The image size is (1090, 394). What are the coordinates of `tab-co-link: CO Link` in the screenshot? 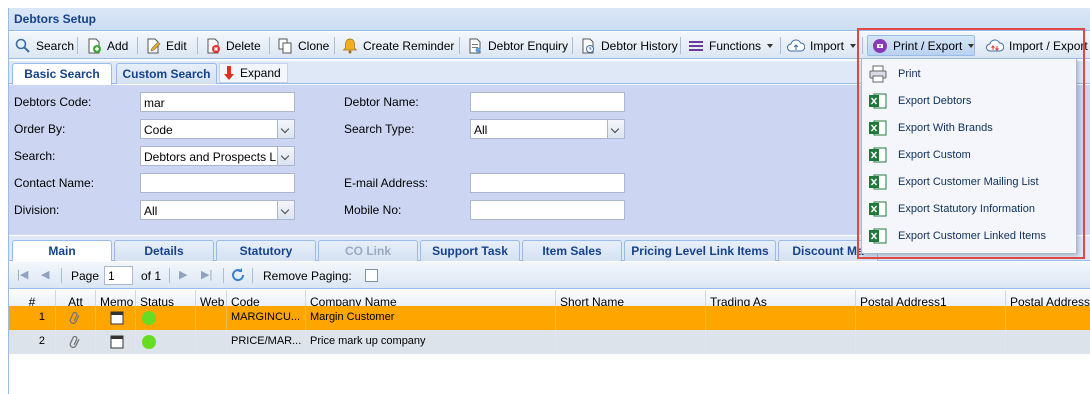 It's located at (368, 250).